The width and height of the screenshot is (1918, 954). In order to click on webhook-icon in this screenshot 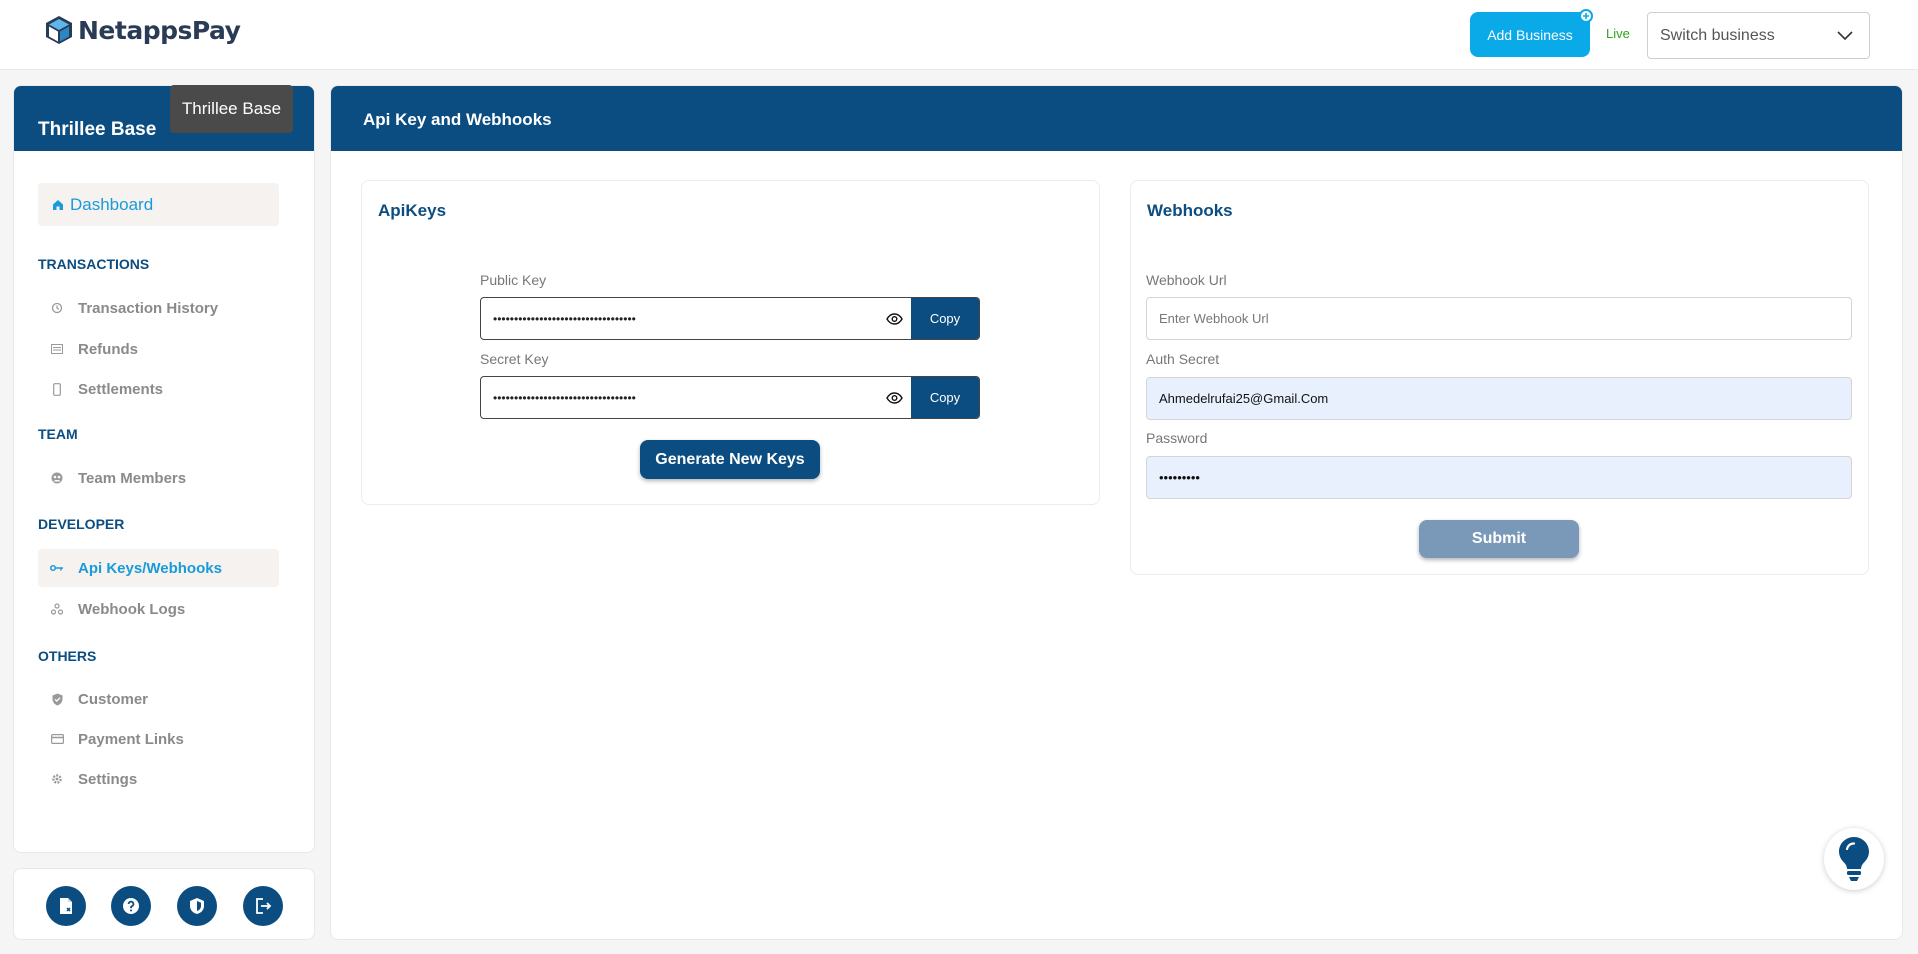, I will do `click(57, 609)`.